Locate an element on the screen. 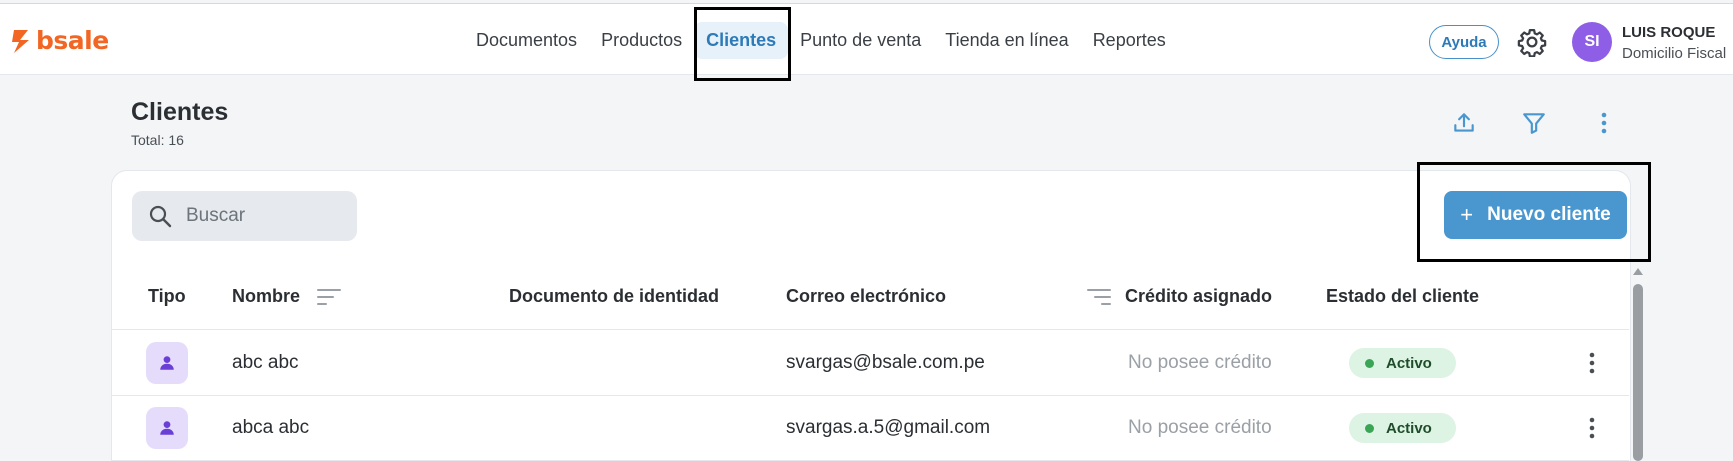 Image resolution: width=1733 pixels, height=461 pixels. client-name: abc abc is located at coordinates (265, 363).